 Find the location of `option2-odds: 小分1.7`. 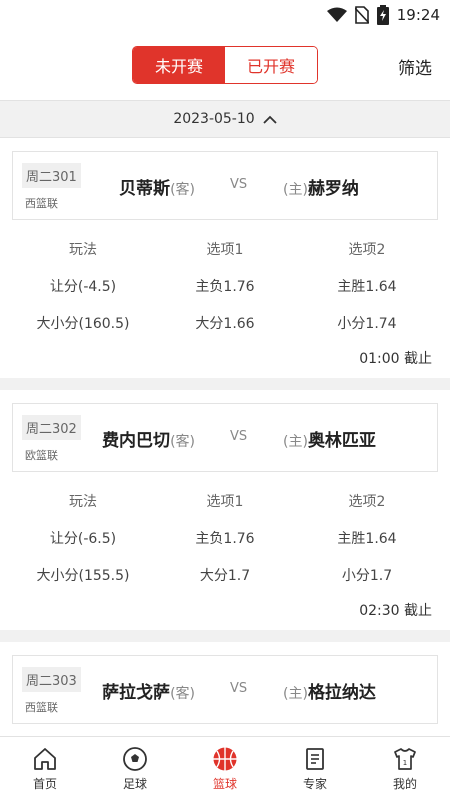

option2-odds: 小分1.7 is located at coordinates (367, 575).